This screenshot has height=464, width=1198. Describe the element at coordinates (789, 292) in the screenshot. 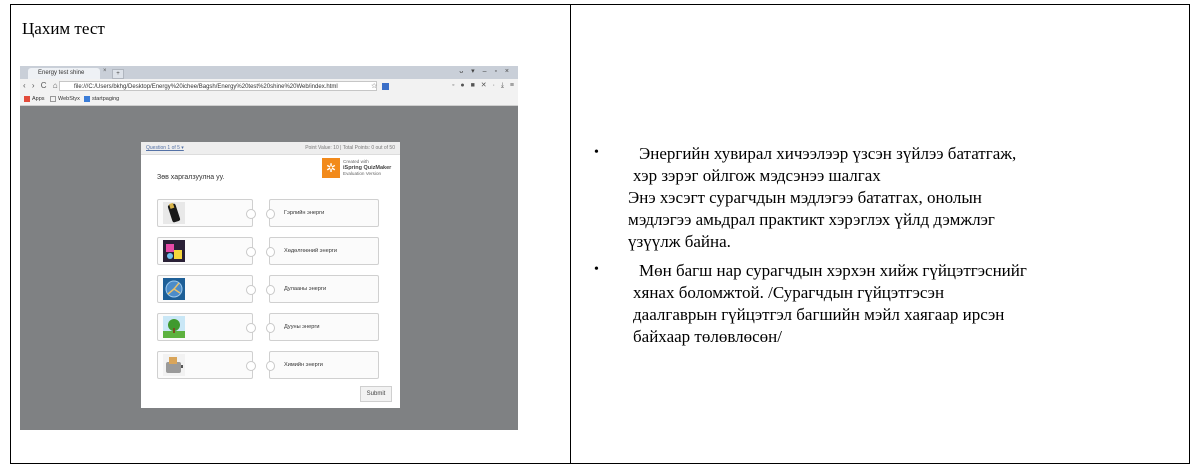

I see `bullet-2-line-2: хянах боломжтой. /Сурагчдын гүйцэтгэсэн` at that location.